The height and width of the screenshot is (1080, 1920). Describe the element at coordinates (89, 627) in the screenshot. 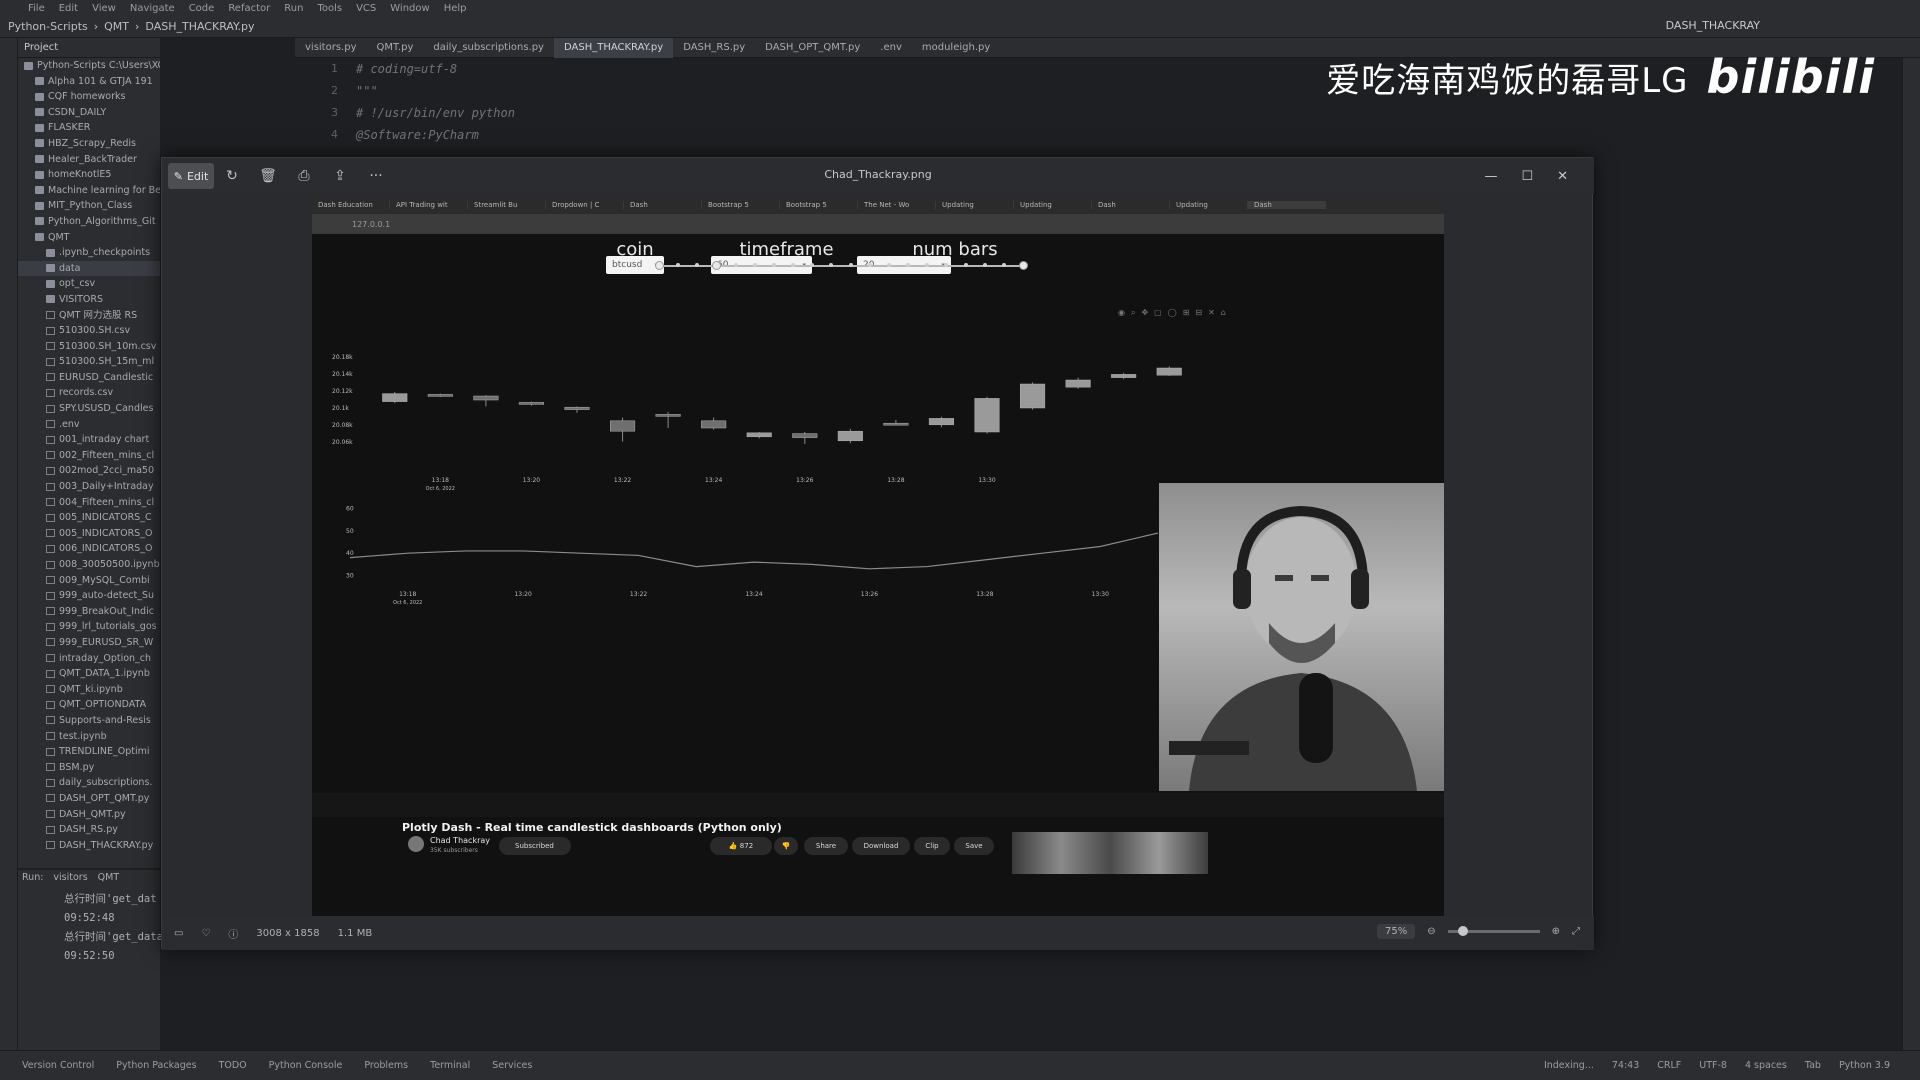

I see `tree-file: 999_lrl_tutorials_gos` at that location.